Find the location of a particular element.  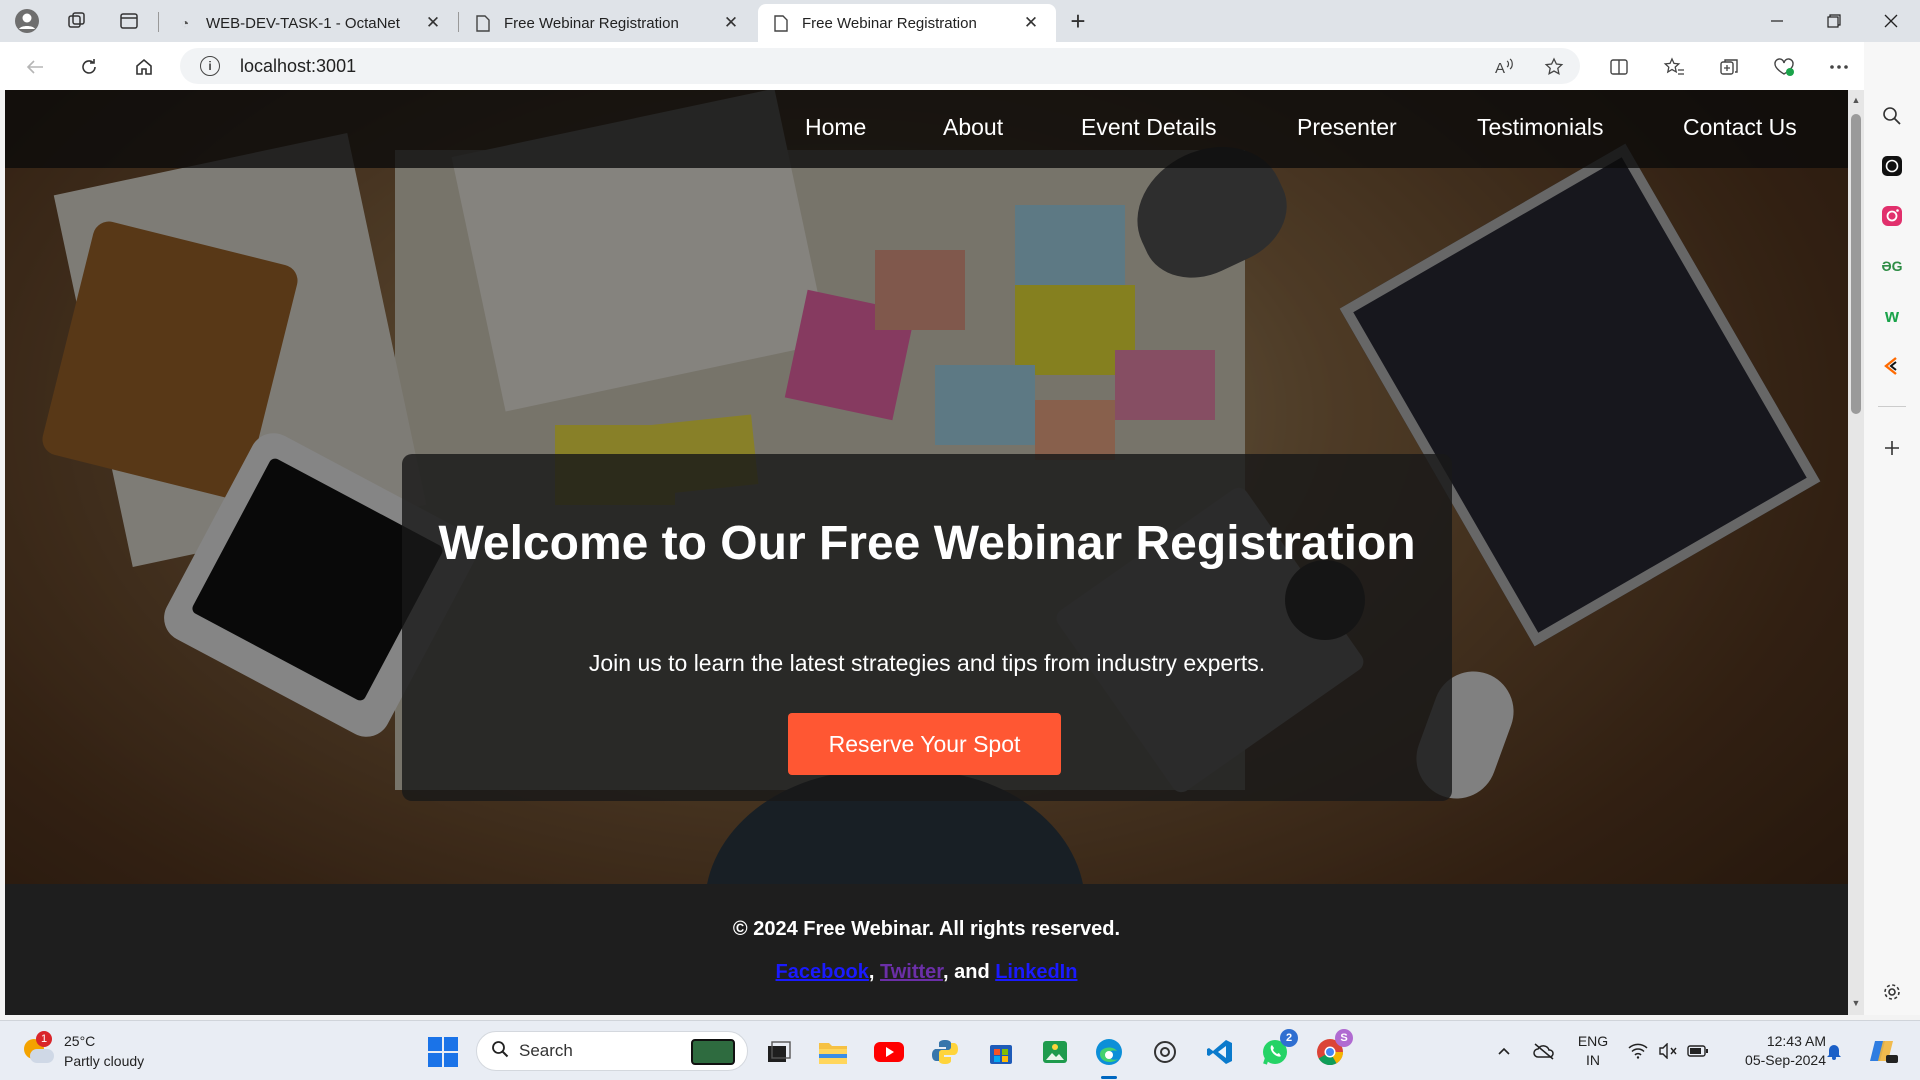

nav-home: Home is located at coordinates (835, 127).